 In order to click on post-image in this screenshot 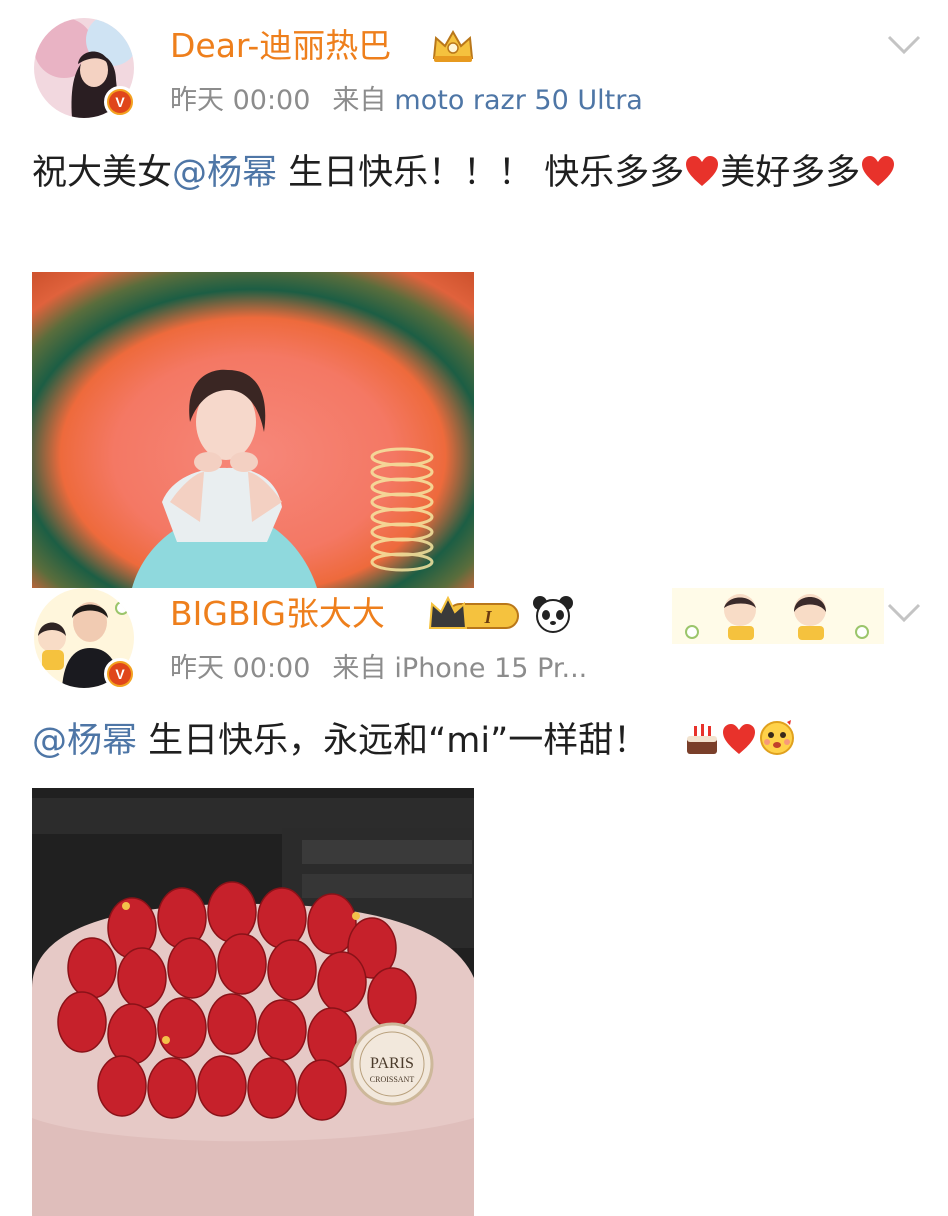, I will do `click(253, 430)`.